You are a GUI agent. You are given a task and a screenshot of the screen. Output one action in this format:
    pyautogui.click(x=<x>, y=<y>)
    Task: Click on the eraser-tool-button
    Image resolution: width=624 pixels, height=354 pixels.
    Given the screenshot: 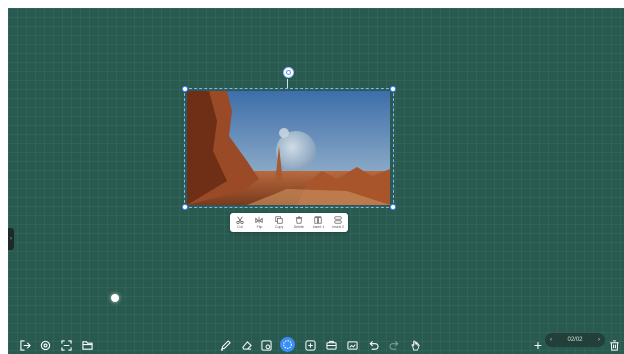 What is the action you would take?
    pyautogui.click(x=246, y=345)
    